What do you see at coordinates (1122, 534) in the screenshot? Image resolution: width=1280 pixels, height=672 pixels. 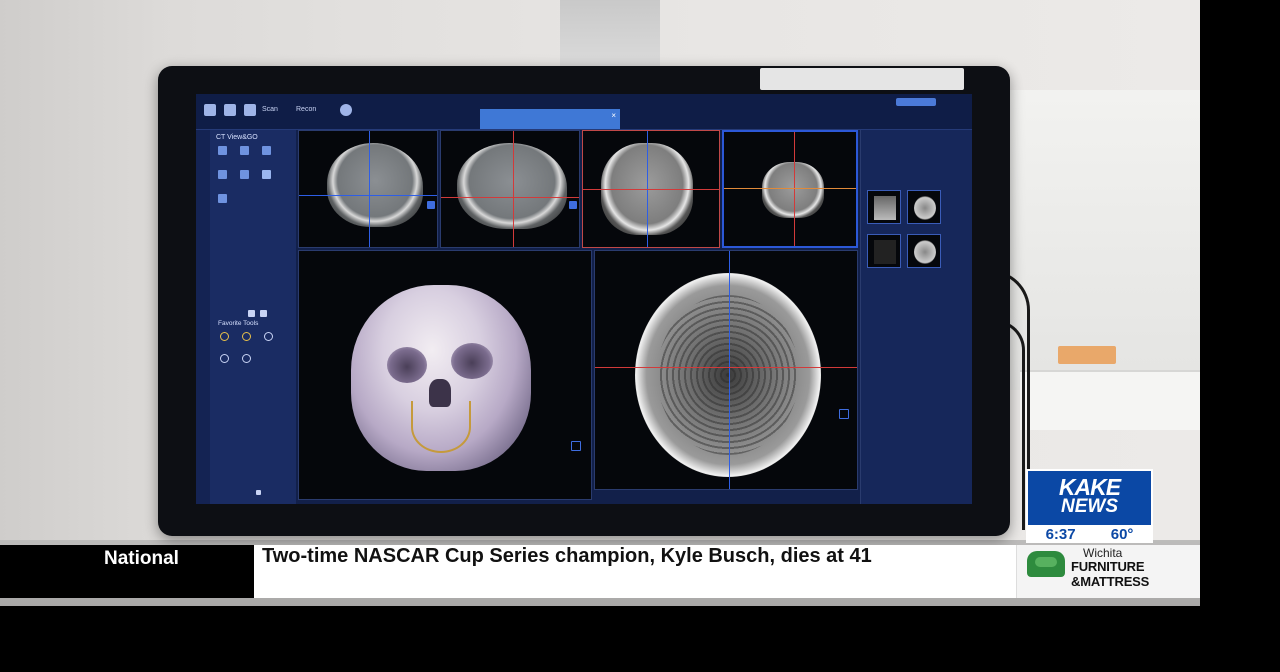 I see `temperature-display: 60°` at bounding box center [1122, 534].